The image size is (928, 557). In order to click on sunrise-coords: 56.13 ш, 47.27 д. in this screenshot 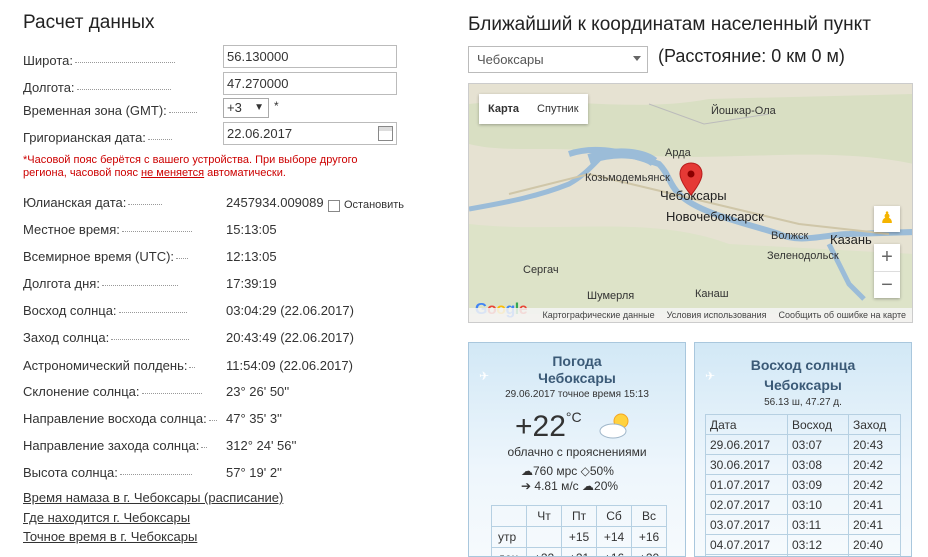, I will do `click(803, 402)`.